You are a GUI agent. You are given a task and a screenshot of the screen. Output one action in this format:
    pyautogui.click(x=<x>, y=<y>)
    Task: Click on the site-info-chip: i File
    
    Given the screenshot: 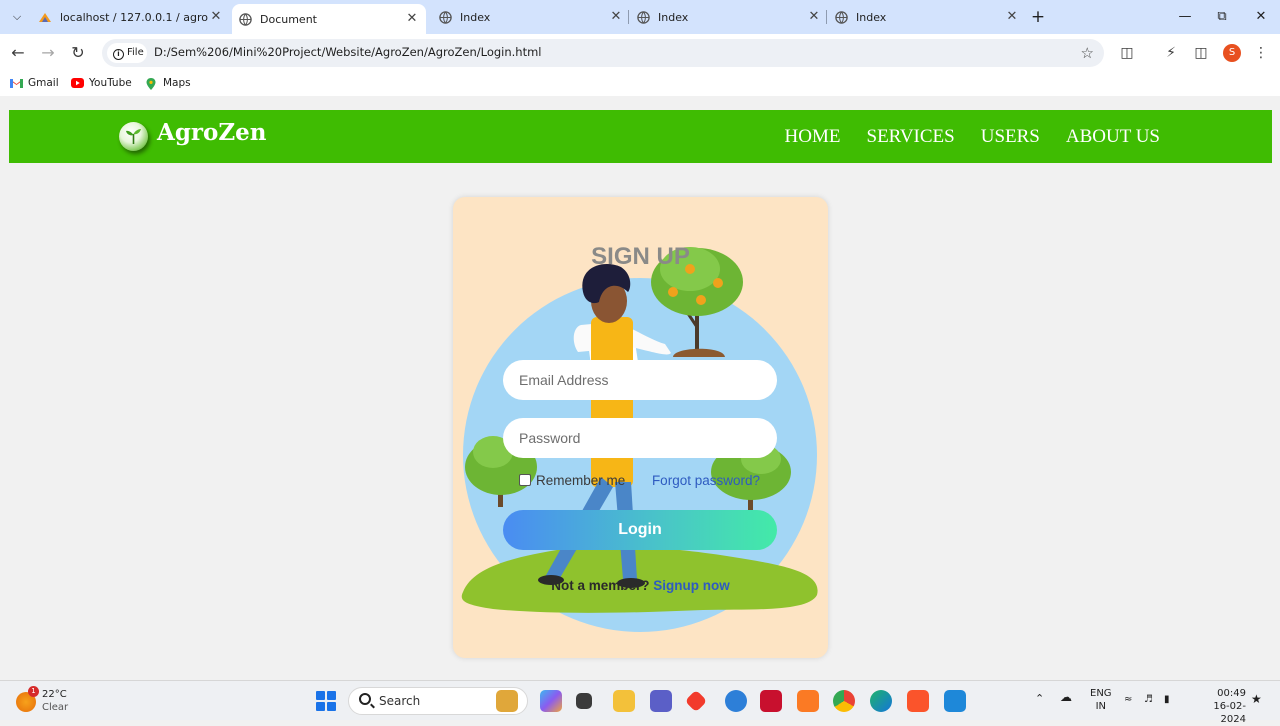 What is the action you would take?
    pyautogui.click(x=127, y=53)
    